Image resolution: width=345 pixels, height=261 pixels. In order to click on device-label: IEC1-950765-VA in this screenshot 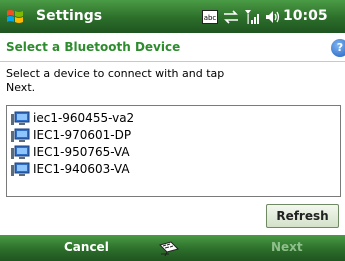, I will do `click(81, 152)`.